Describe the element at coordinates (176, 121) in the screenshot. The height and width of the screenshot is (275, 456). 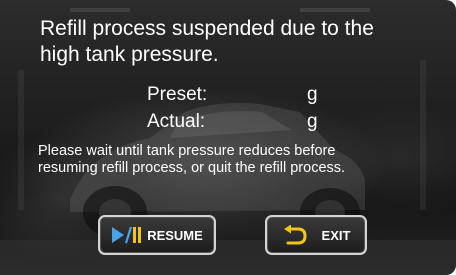
I see `actual-label: Actual:` at that location.